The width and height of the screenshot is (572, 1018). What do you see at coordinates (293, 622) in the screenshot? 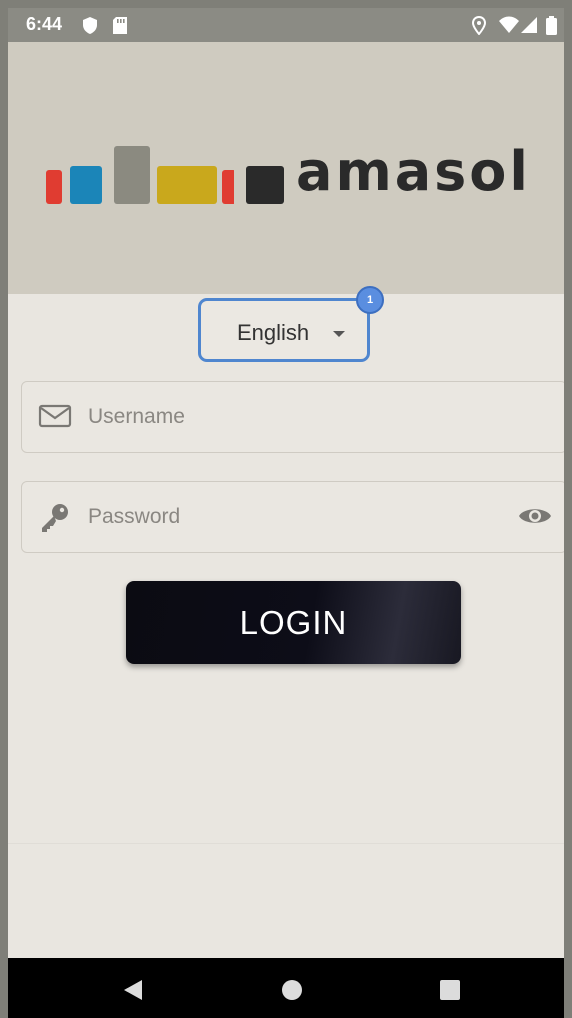
I see `login-button: LOGIN` at bounding box center [293, 622].